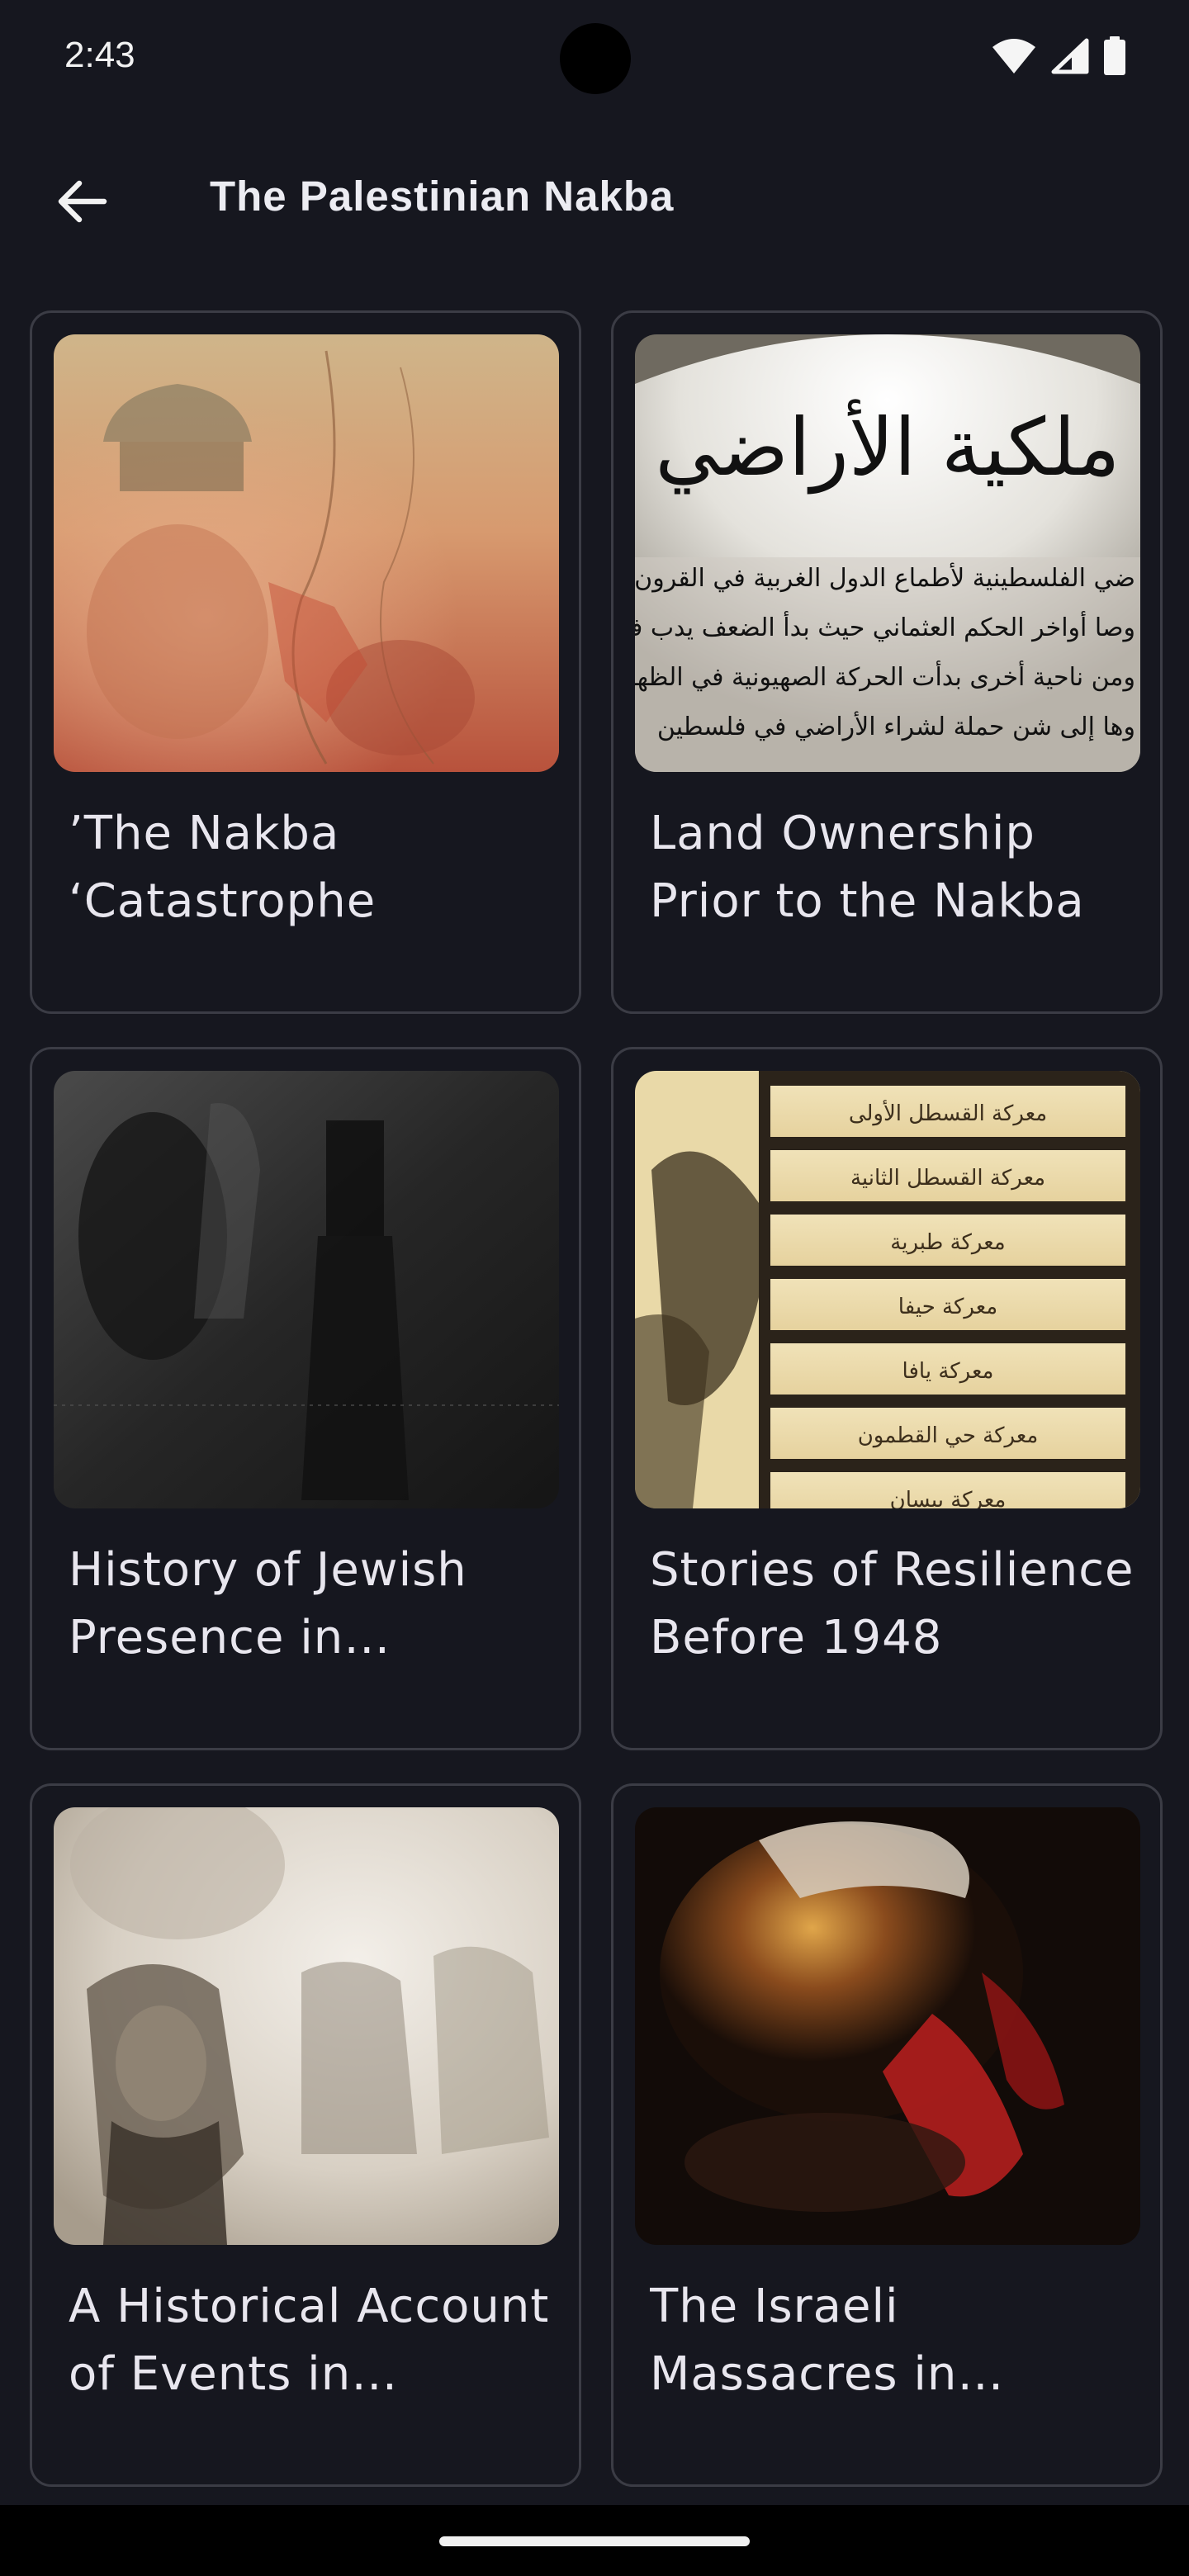 The image size is (1189, 2576). Describe the element at coordinates (948, 1435) in the screenshot. I see `battle-label: معركة حي القطمون` at that location.